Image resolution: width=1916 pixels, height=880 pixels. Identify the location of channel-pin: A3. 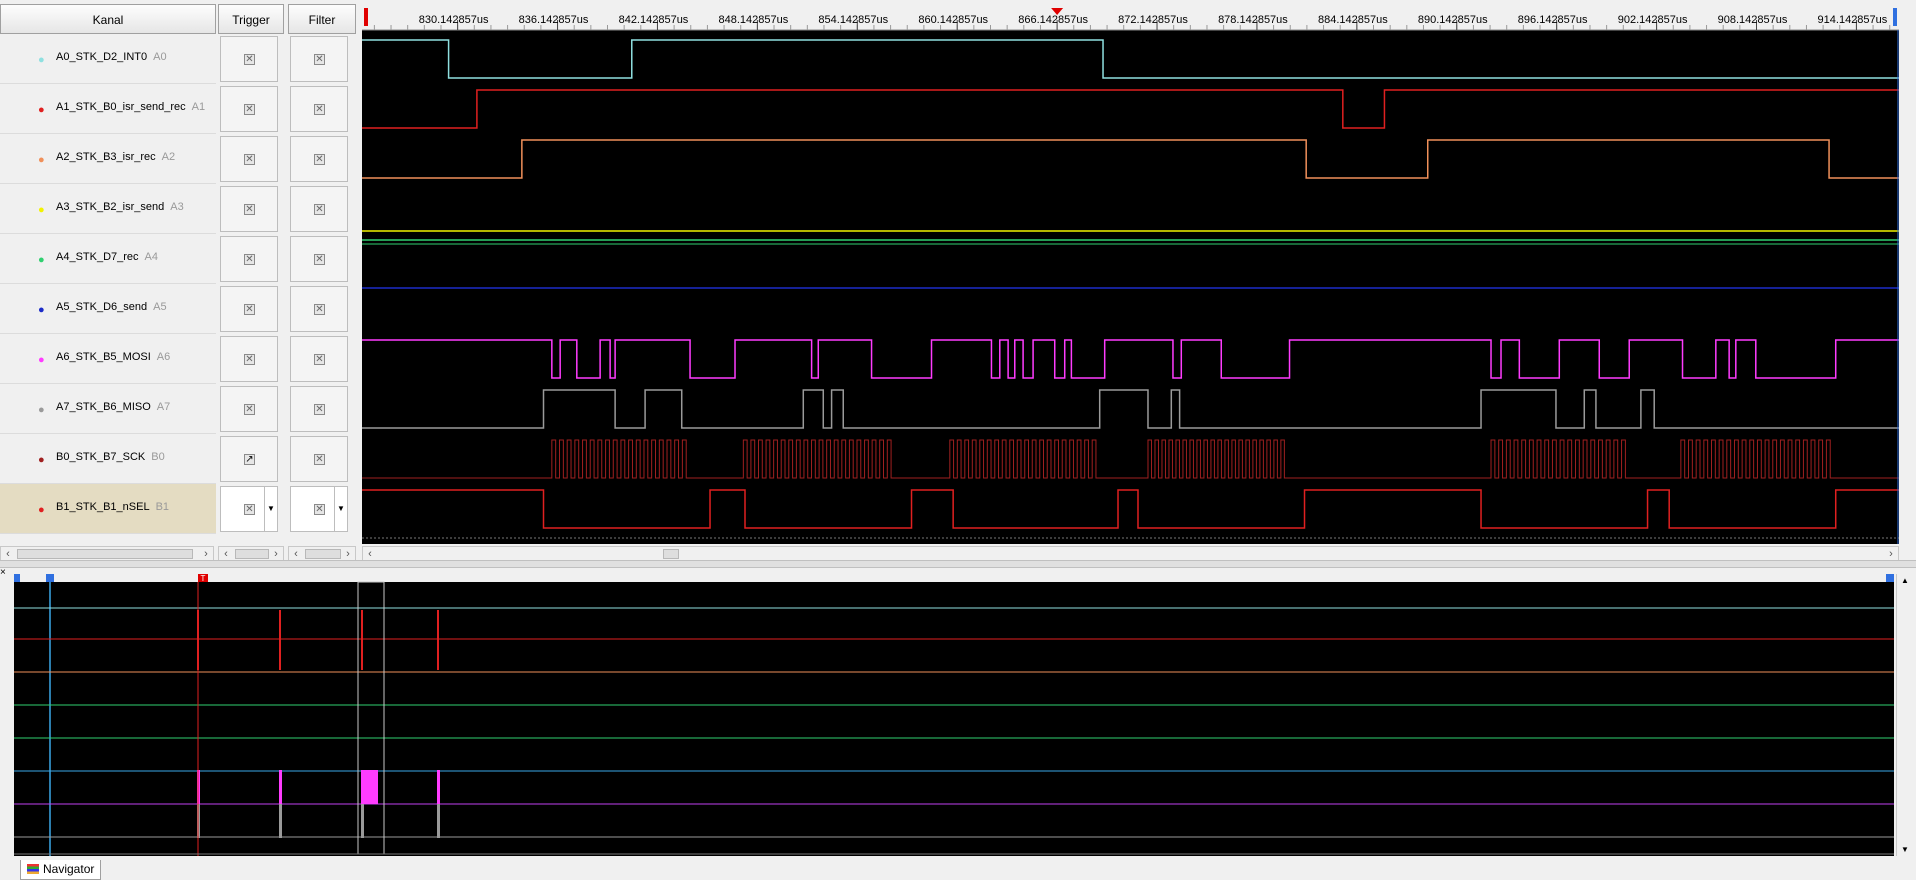
(177, 207).